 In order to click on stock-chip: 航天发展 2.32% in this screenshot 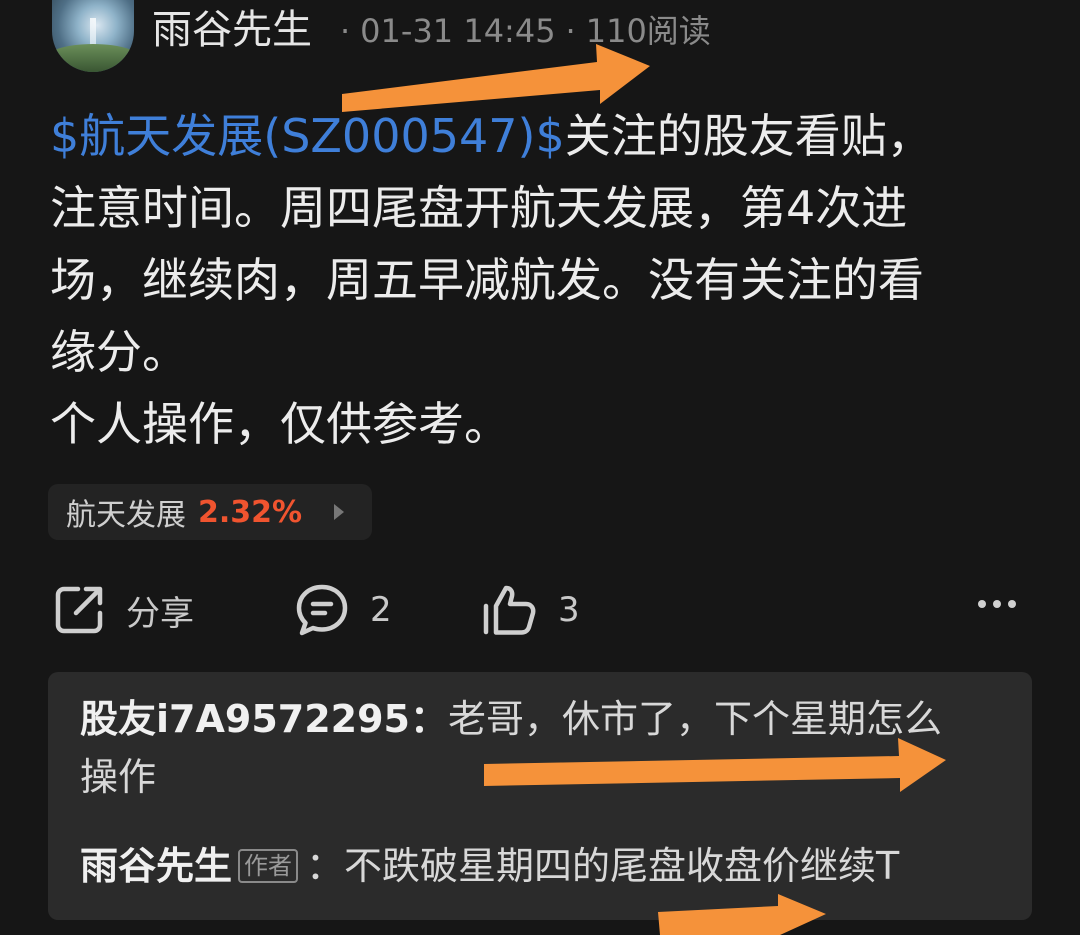, I will do `click(210, 512)`.